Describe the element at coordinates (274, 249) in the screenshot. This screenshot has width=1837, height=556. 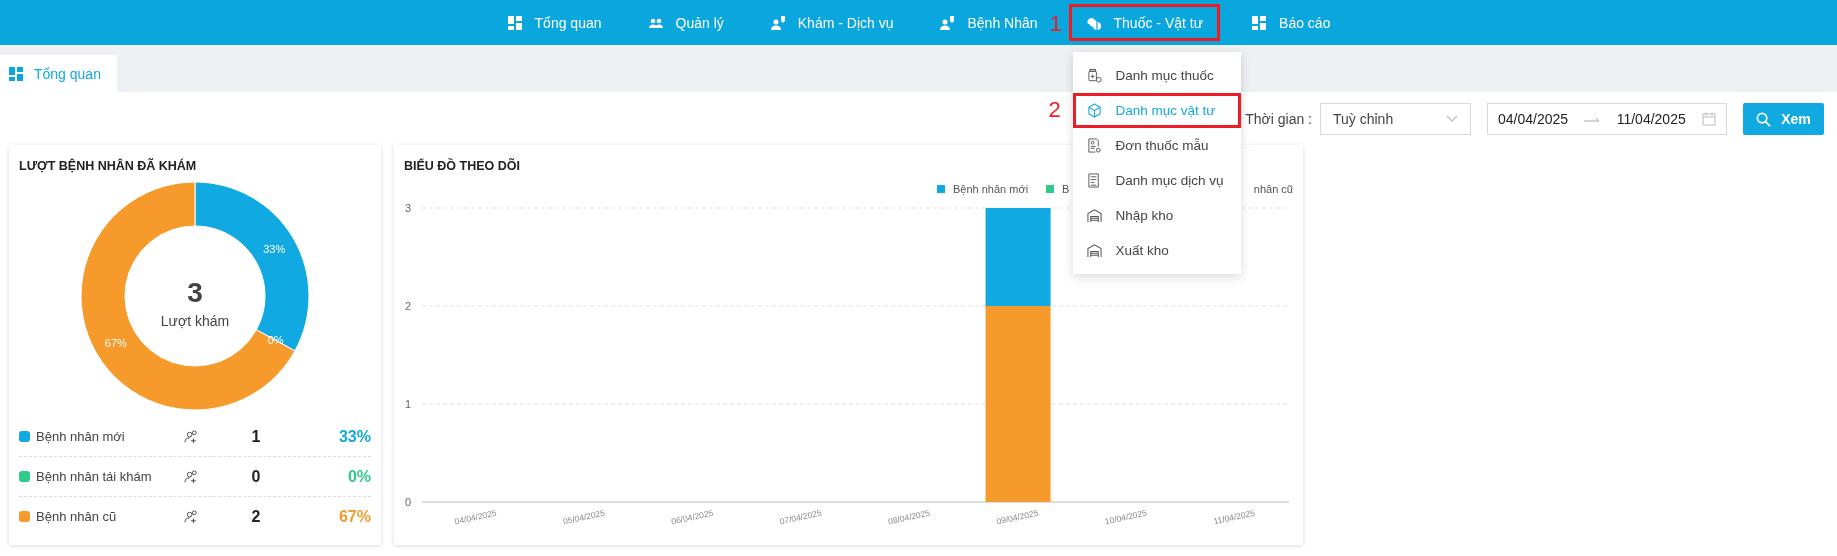
I see `slice-label: 33%` at that location.